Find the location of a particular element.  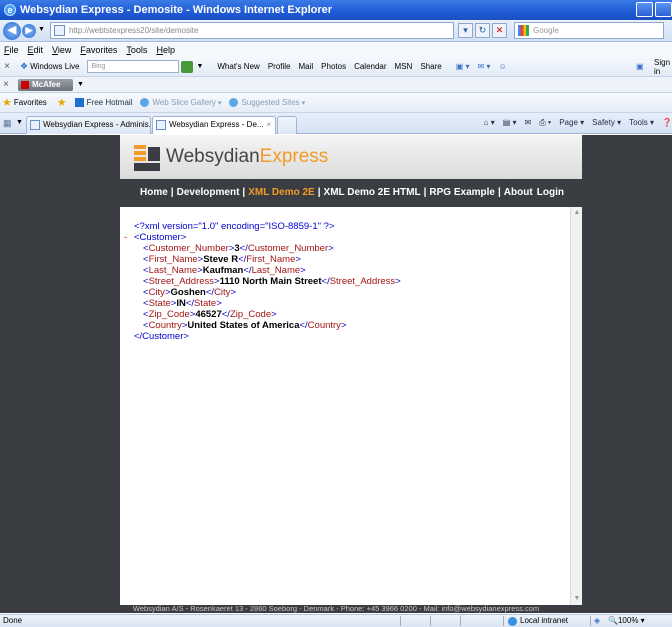

address-dropdown-button: ▾ is located at coordinates (465, 30).